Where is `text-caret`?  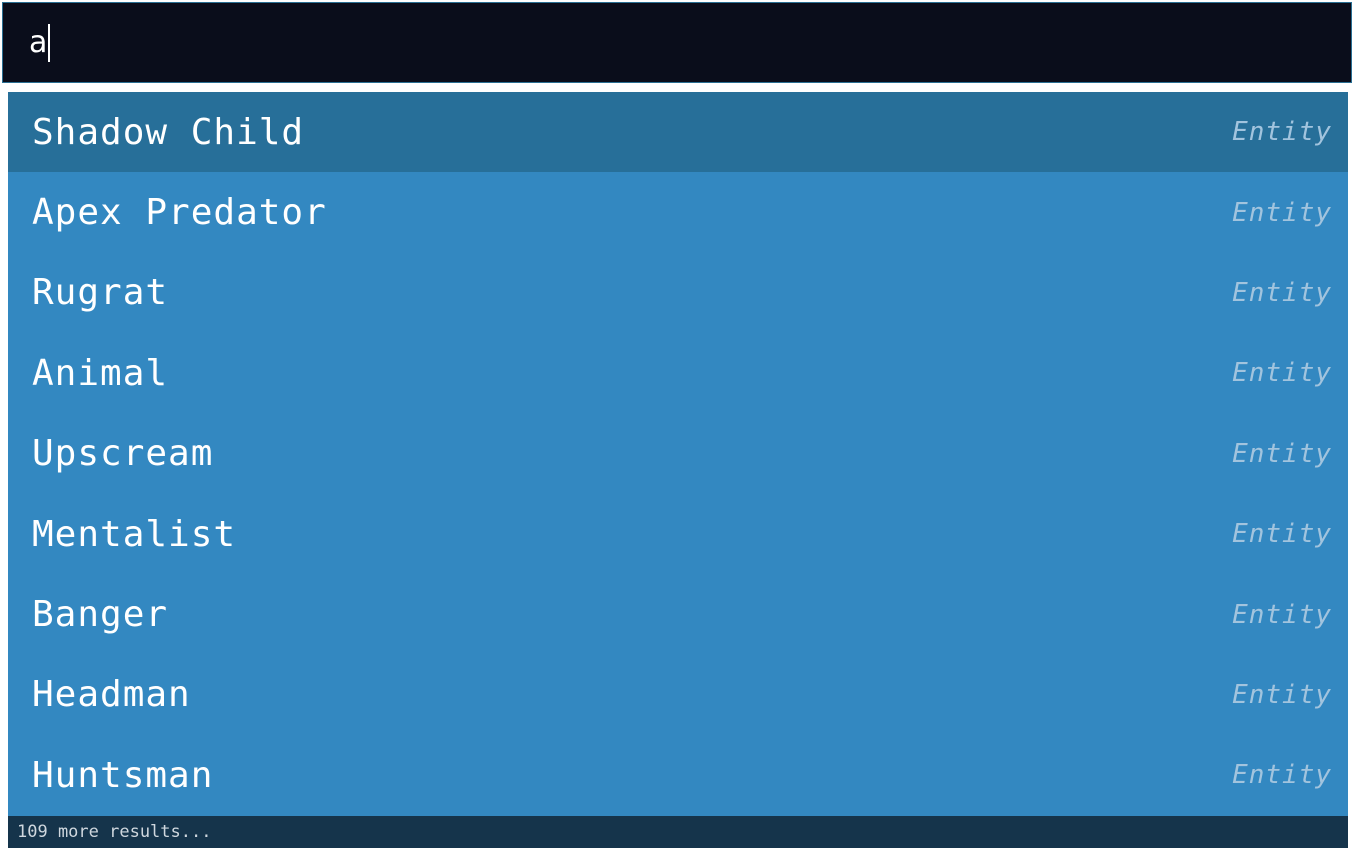
text-caret is located at coordinates (49, 42).